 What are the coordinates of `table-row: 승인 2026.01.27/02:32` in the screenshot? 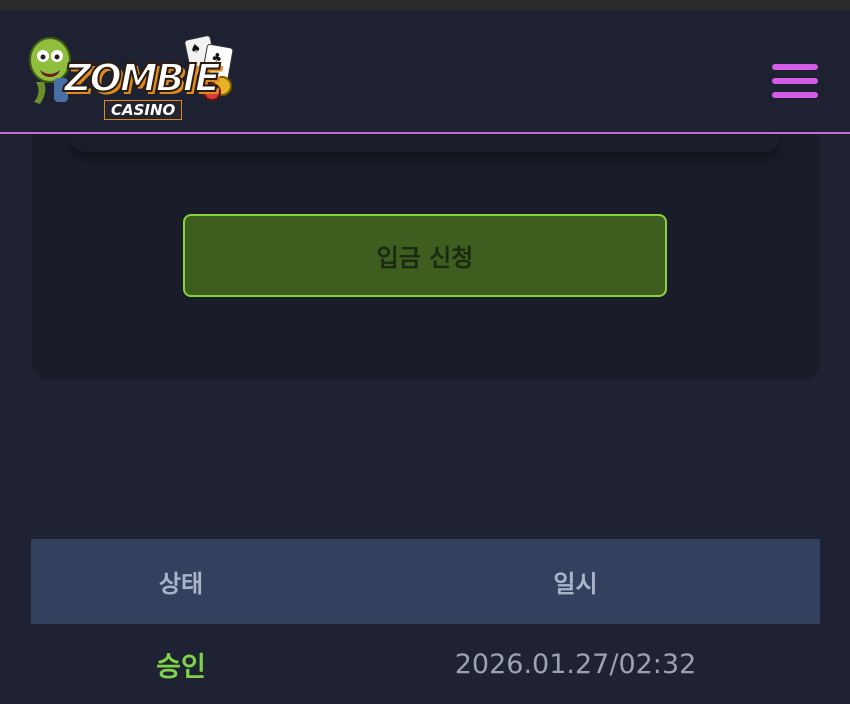 It's located at (425, 664).